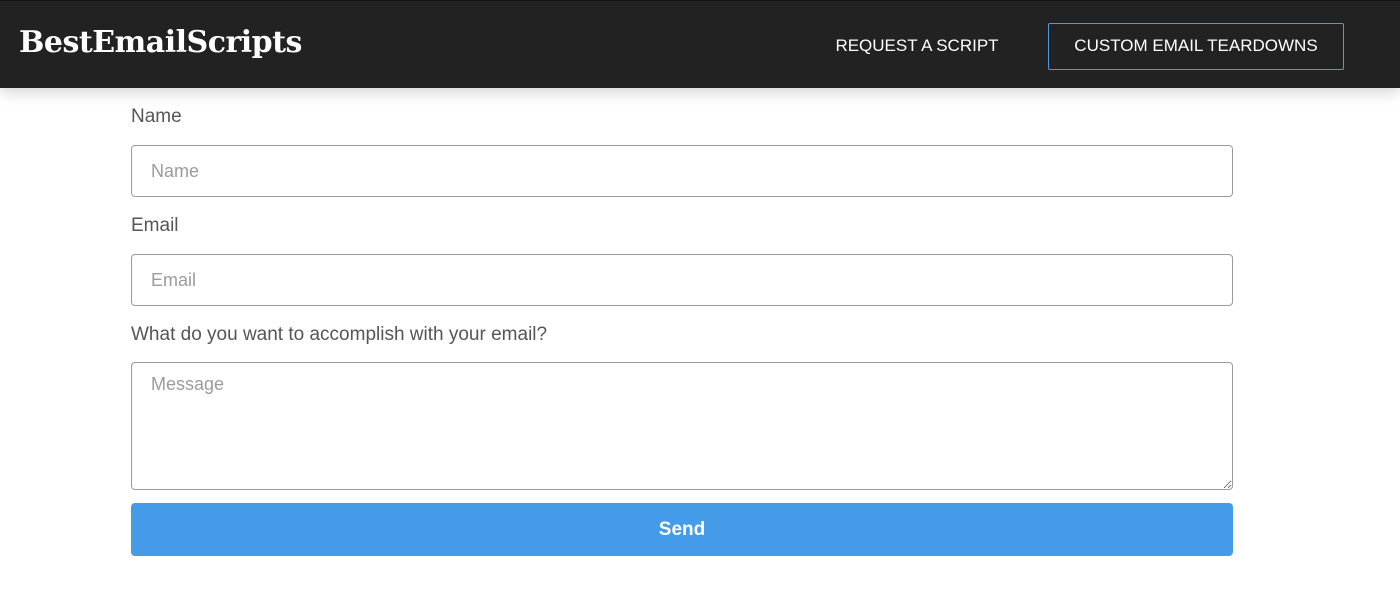 The width and height of the screenshot is (1400, 602). I want to click on brand-logo-link: BestEmailScripts, so click(160, 43).